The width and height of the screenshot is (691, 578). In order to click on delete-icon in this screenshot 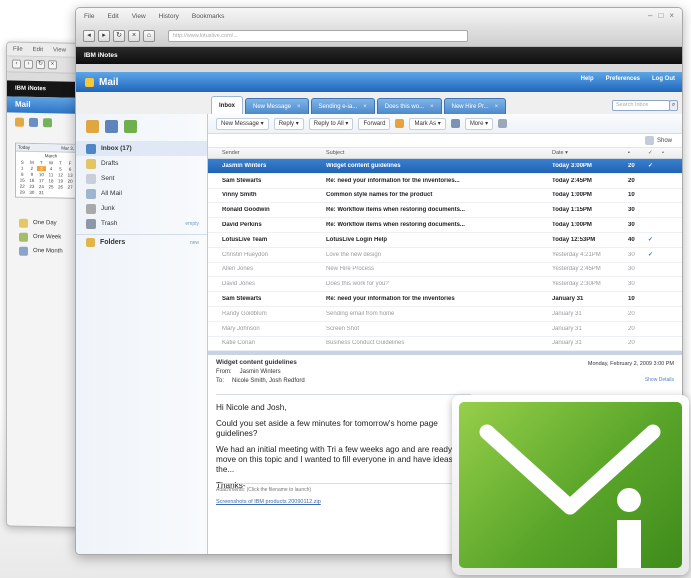, I will do `click(455, 123)`.